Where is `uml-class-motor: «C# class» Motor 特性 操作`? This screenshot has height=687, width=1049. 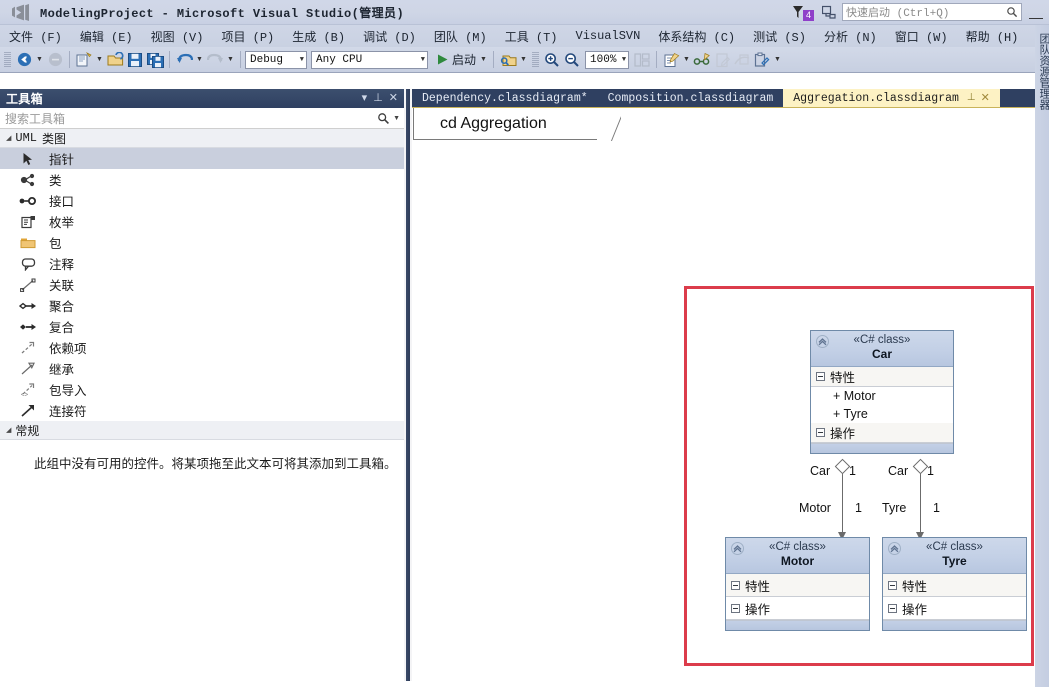
uml-class-motor: «C# class» Motor 特性 操作 is located at coordinates (797, 584).